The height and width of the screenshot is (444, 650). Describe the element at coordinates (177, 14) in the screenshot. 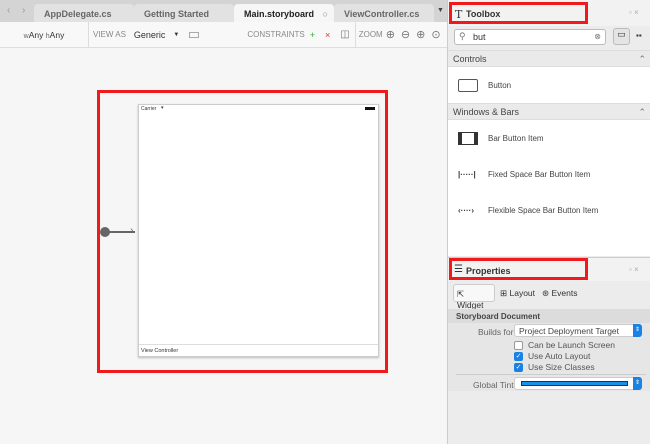

I see `tab-label: Getting Started` at that location.